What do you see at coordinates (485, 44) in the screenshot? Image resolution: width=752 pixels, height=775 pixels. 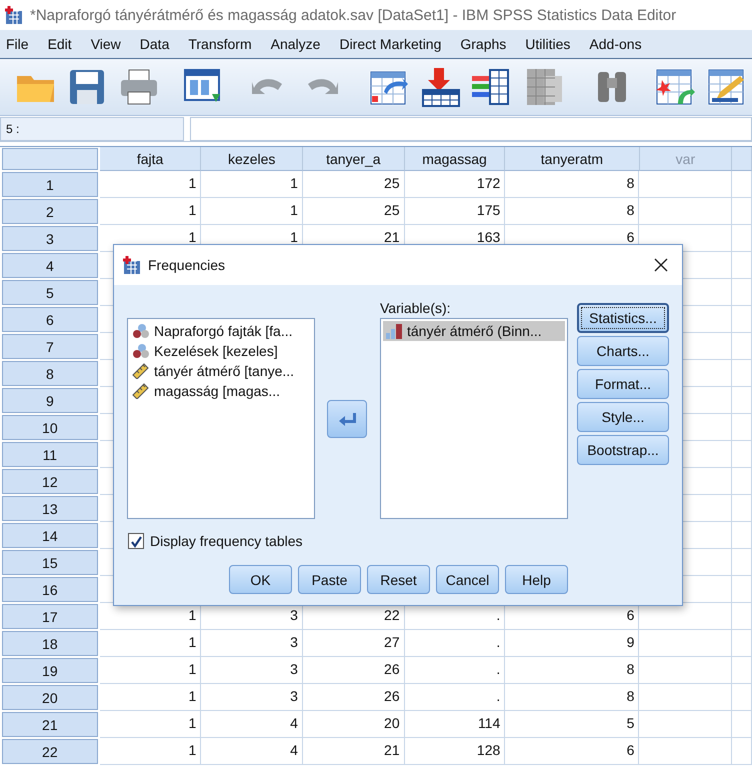 I see `menu-item: Graphs` at bounding box center [485, 44].